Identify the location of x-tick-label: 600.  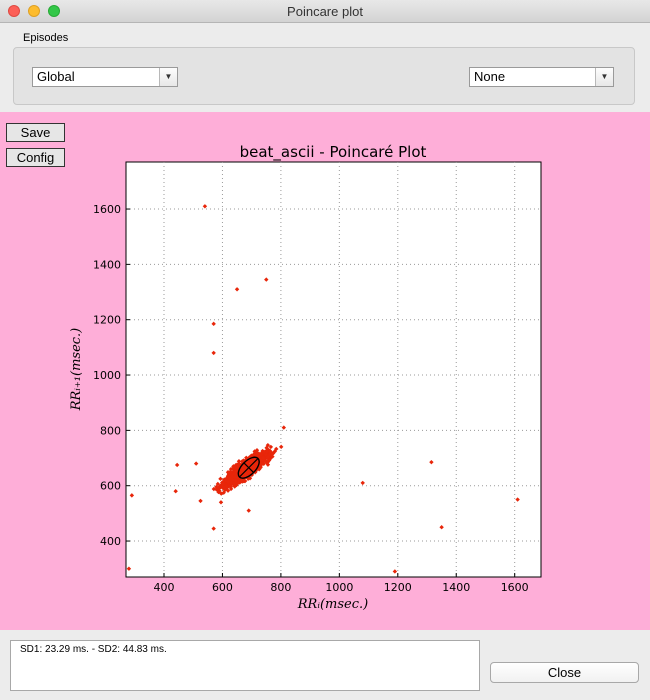
(222, 587).